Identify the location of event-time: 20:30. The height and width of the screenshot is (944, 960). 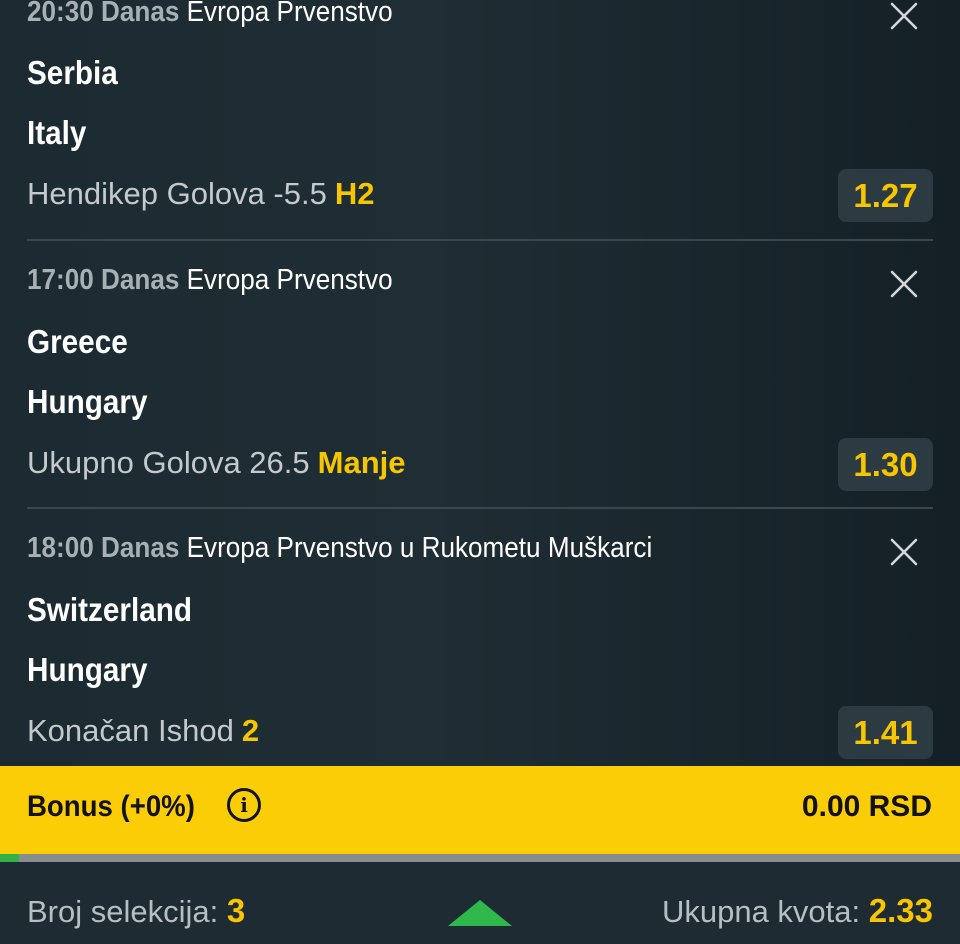
(60, 14).